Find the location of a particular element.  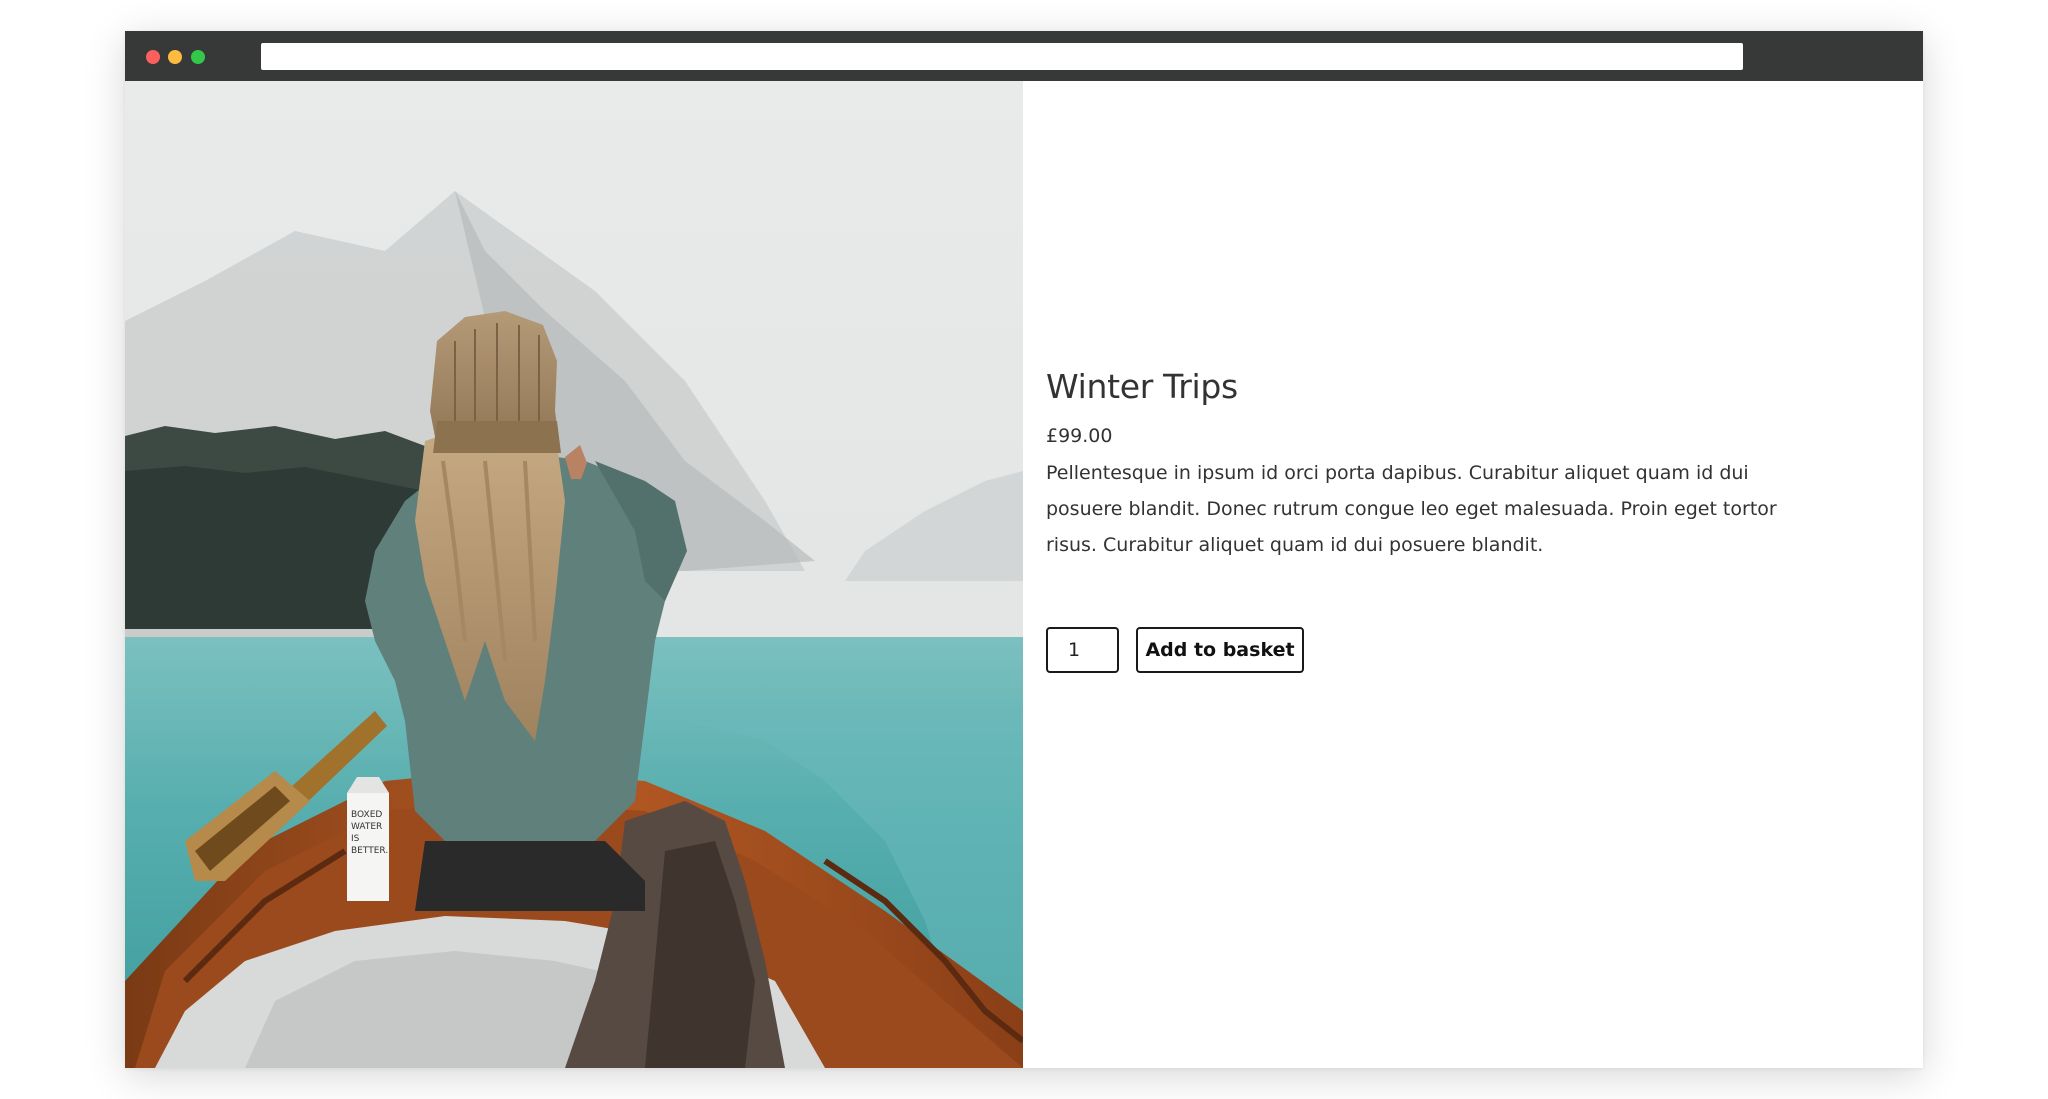

carton-text-4: BETTER. is located at coordinates (369, 851).